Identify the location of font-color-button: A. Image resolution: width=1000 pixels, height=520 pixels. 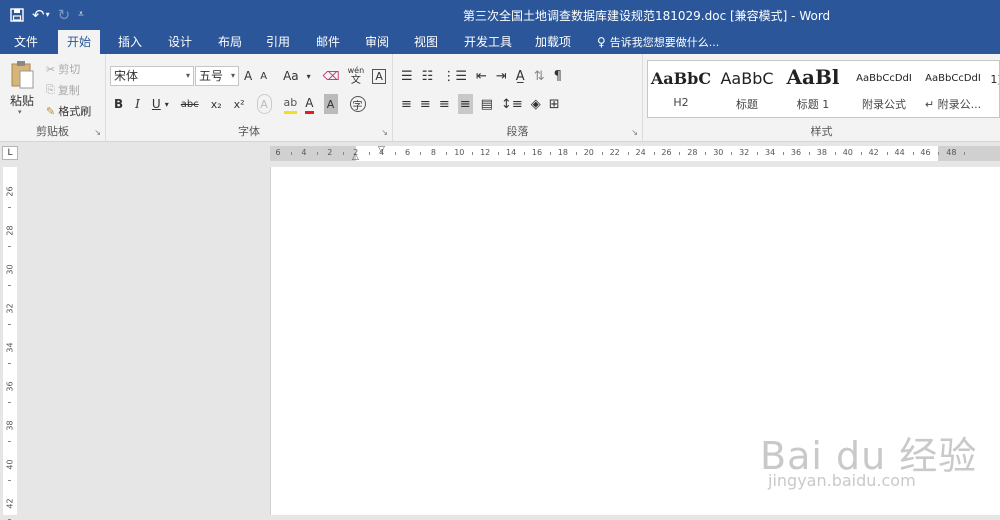
(309, 104).